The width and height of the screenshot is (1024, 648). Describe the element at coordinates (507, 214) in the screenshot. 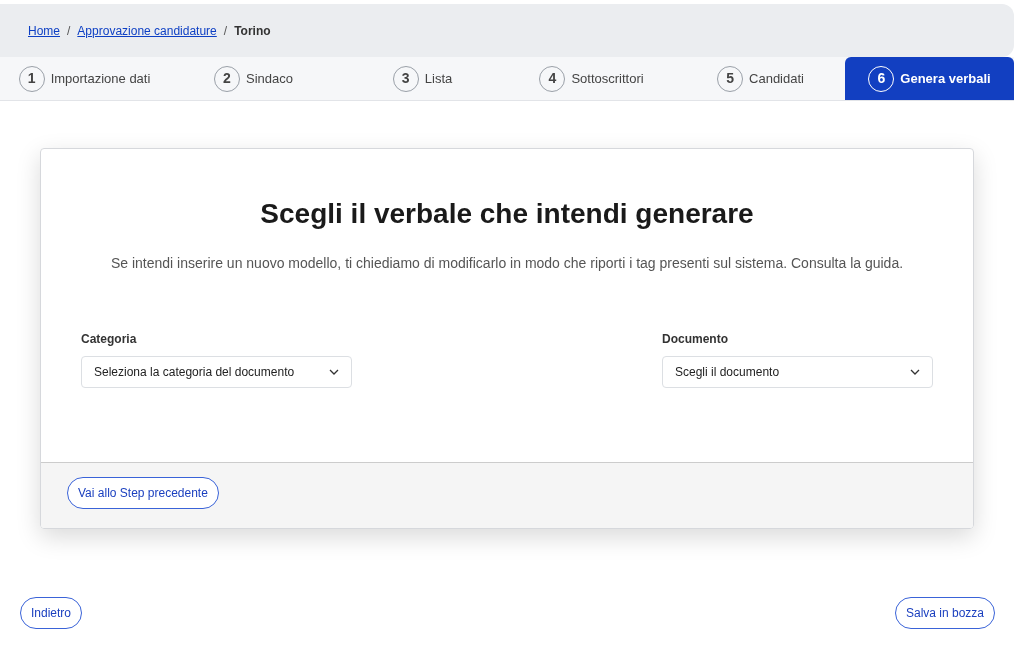

I see `card-title: Scegli il verbale che intendi generare` at that location.